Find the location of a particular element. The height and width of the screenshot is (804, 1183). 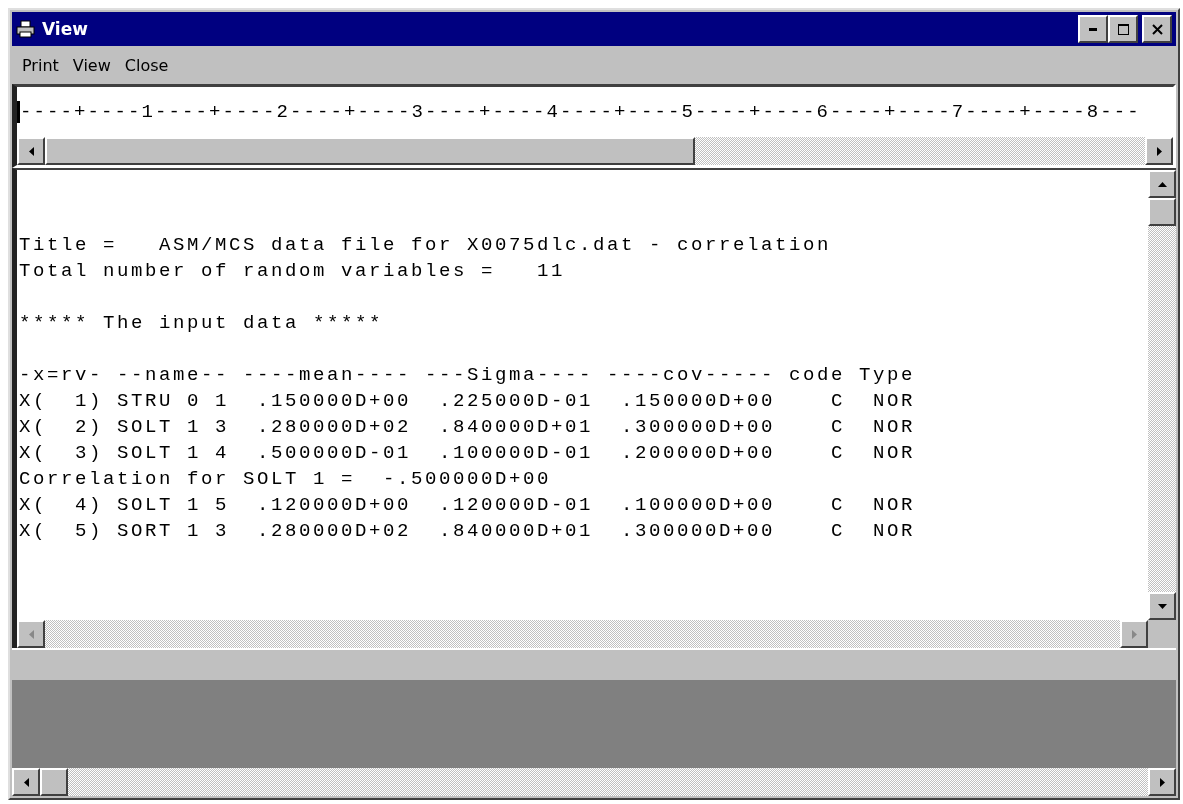

vertical-scrollbar is located at coordinates (1162, 395).